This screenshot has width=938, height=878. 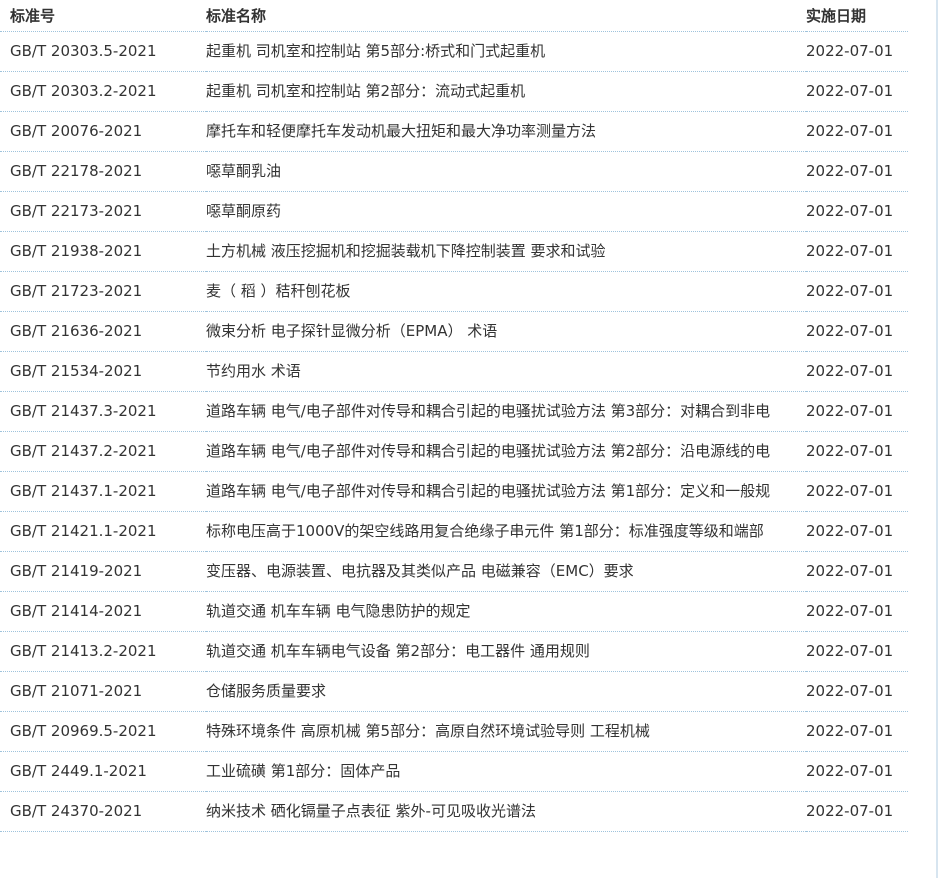 What do you see at coordinates (103, 771) in the screenshot?
I see `standard-number: GB/T 2449.1-2021` at bounding box center [103, 771].